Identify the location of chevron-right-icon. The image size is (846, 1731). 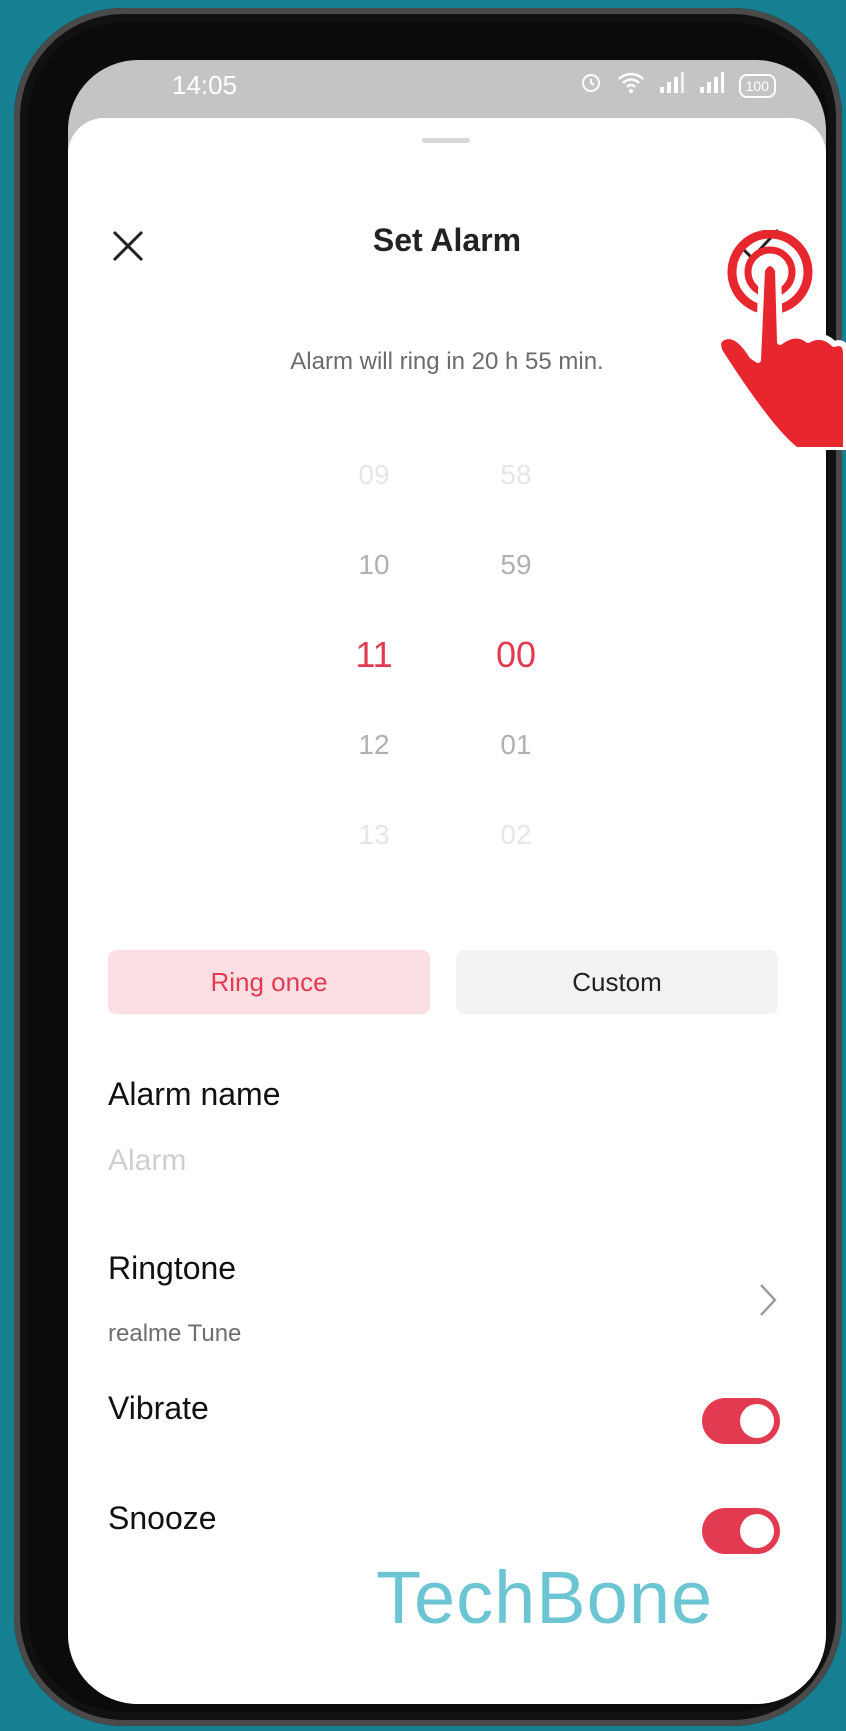
(768, 1300).